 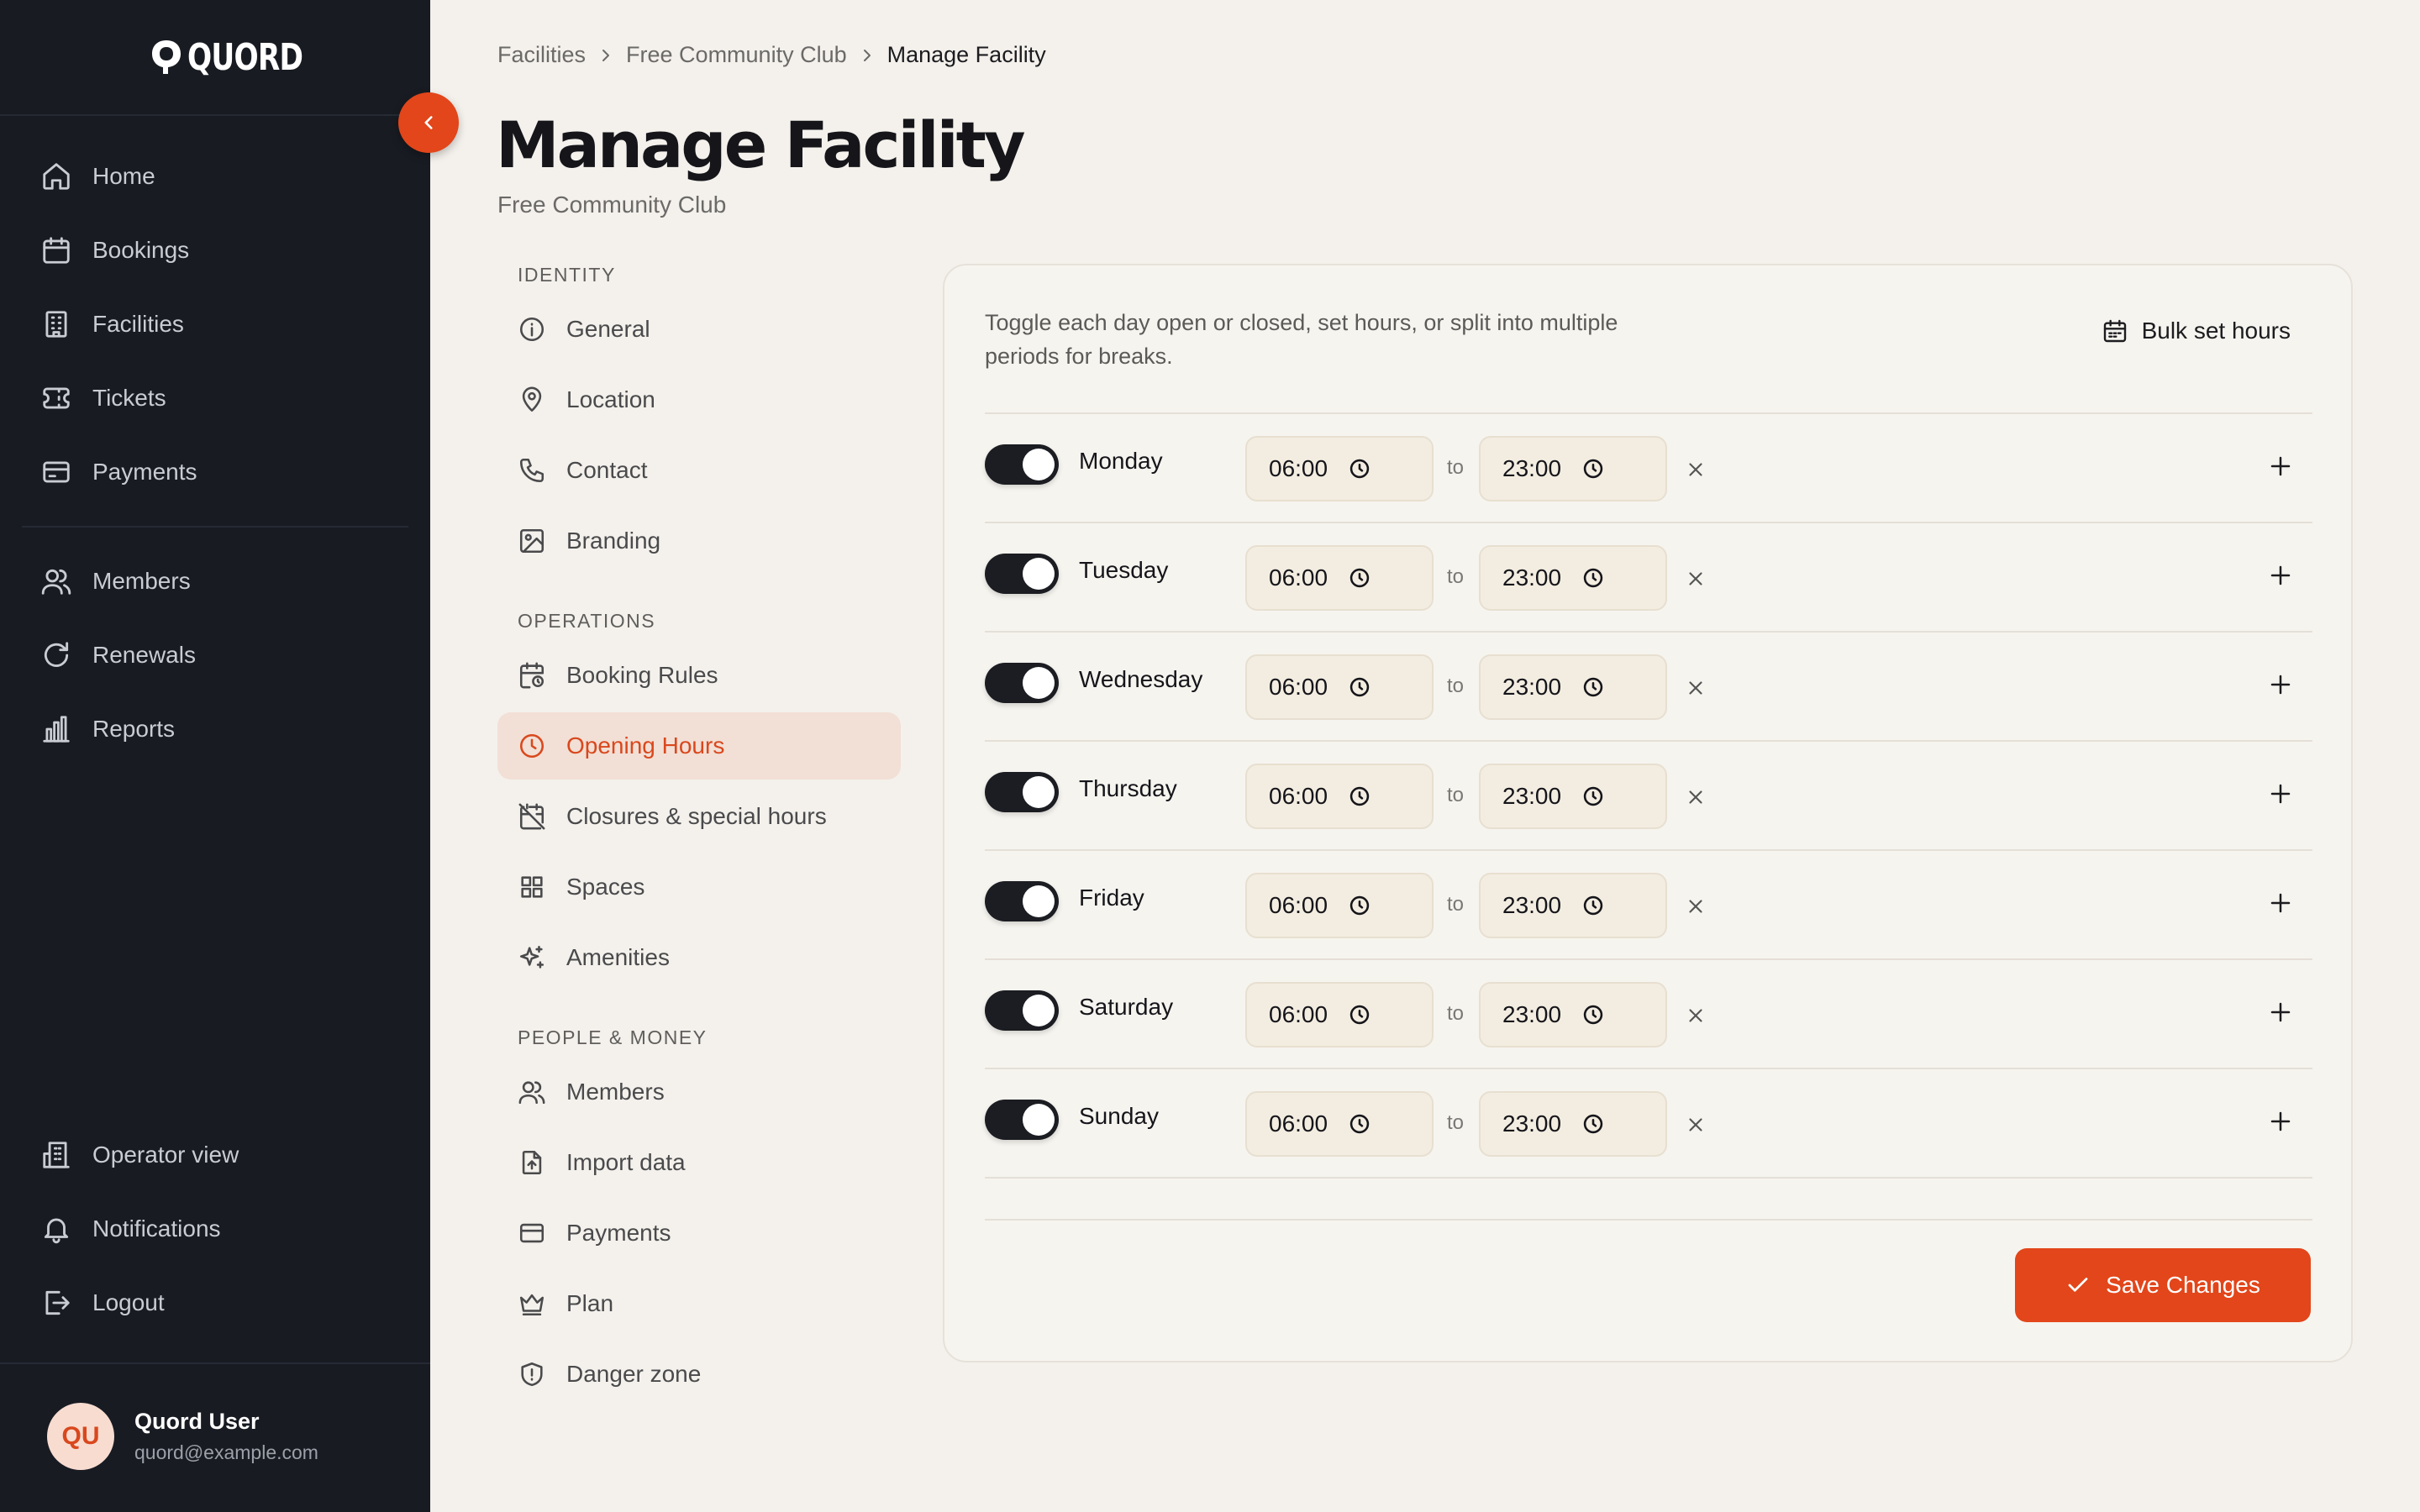 I want to click on user-profile: QU Quord User quord@example.com, so click(x=182, y=1436).